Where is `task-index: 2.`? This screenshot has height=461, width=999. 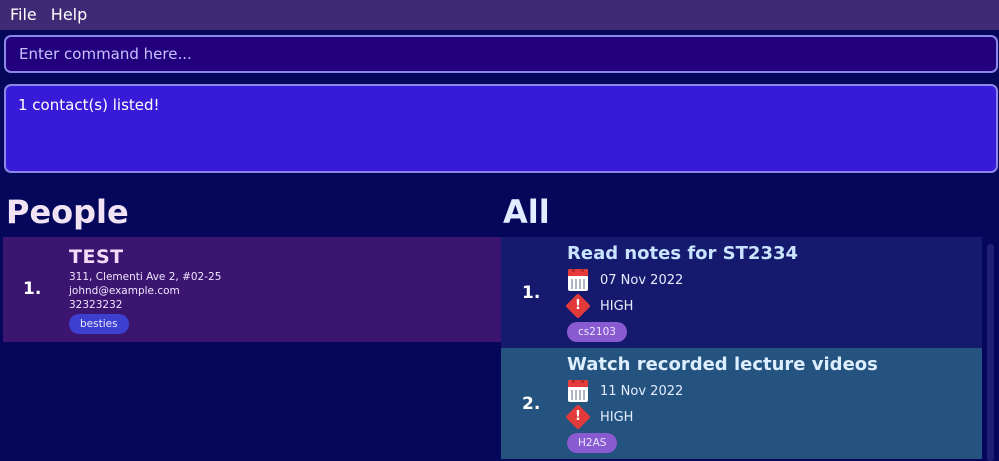 task-index: 2. is located at coordinates (531, 404).